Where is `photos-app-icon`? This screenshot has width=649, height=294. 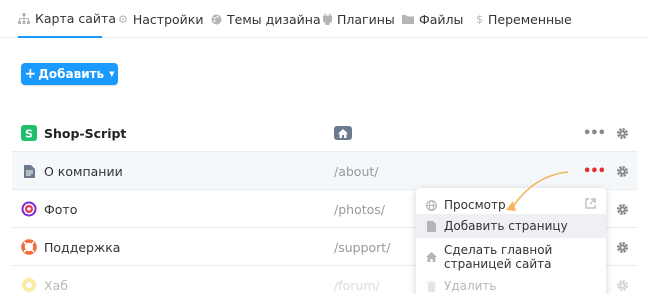
photos-app-icon is located at coordinates (29, 209).